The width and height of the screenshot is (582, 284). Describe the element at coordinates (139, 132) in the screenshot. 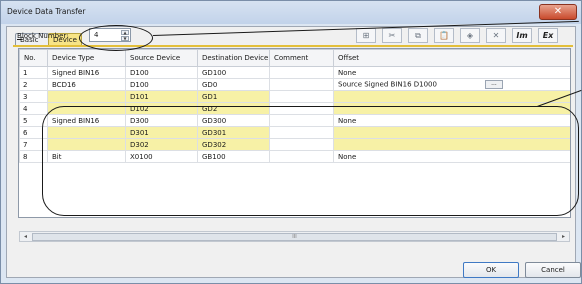

I see `cell-source-device-text: D301` at that location.